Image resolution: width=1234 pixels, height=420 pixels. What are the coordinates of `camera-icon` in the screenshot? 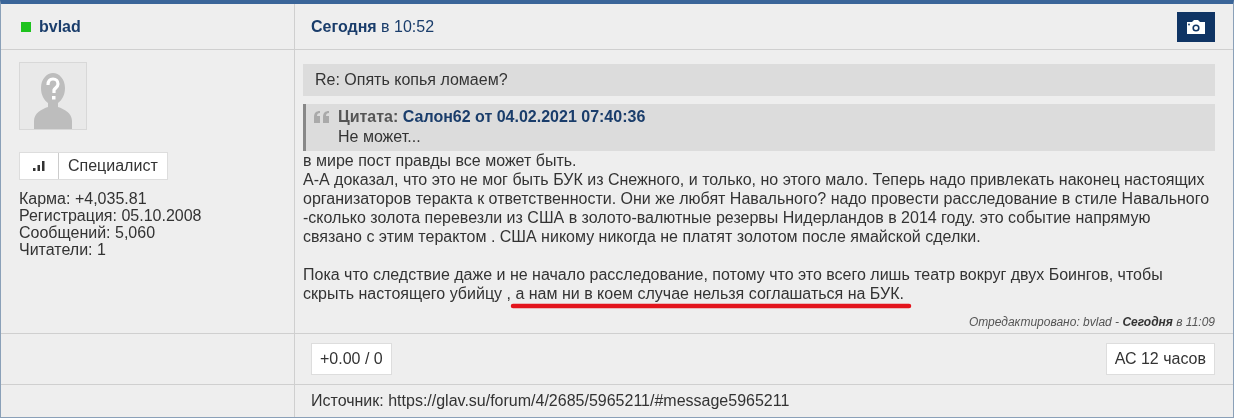 It's located at (1196, 26).